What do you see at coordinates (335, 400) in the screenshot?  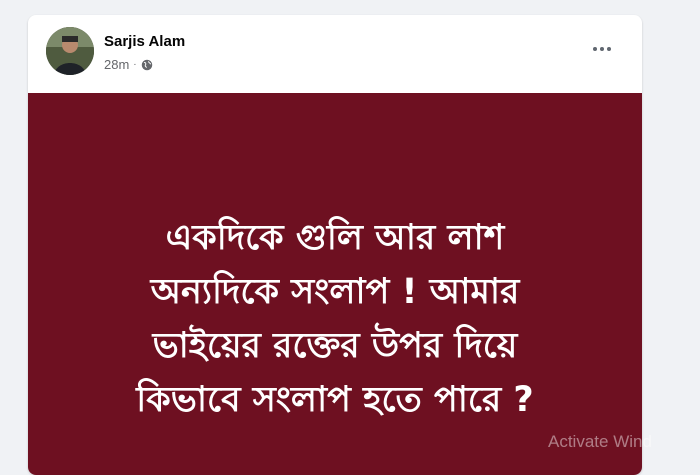 I see `post-text-line: কিভাবে সংলাপ হতে পারে ?` at bounding box center [335, 400].